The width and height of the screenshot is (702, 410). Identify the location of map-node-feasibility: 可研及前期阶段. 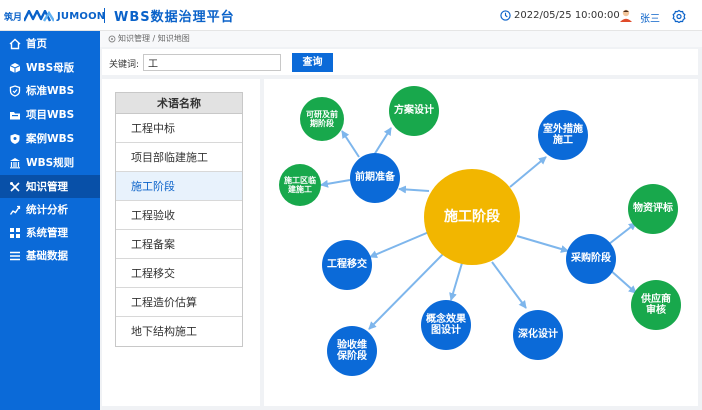
(322, 119).